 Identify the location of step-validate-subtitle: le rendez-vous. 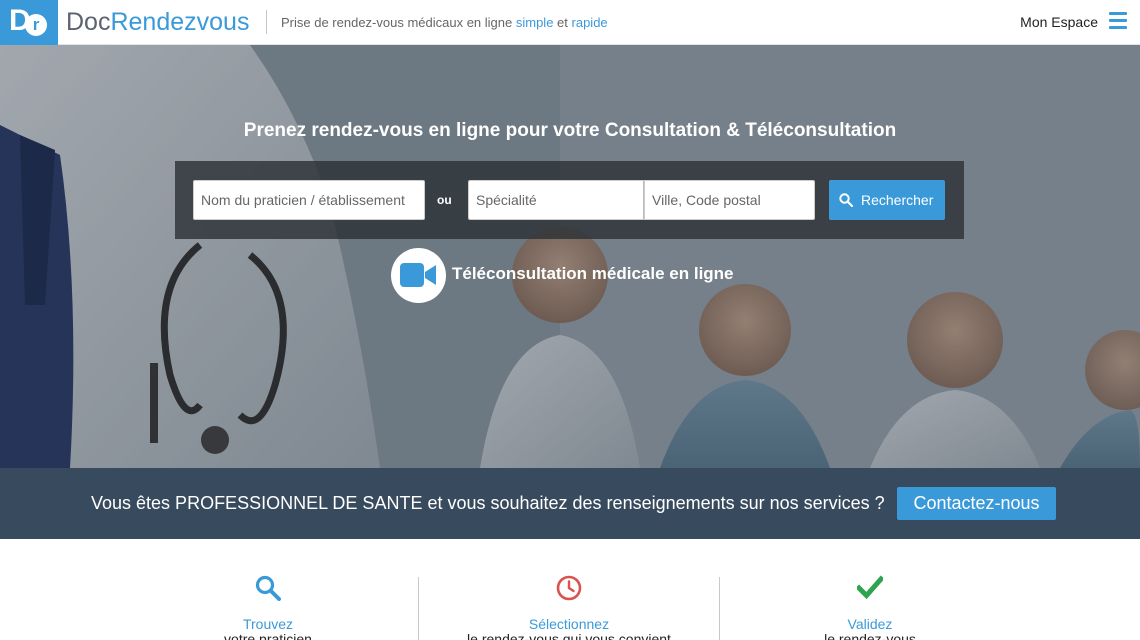
(870, 635).